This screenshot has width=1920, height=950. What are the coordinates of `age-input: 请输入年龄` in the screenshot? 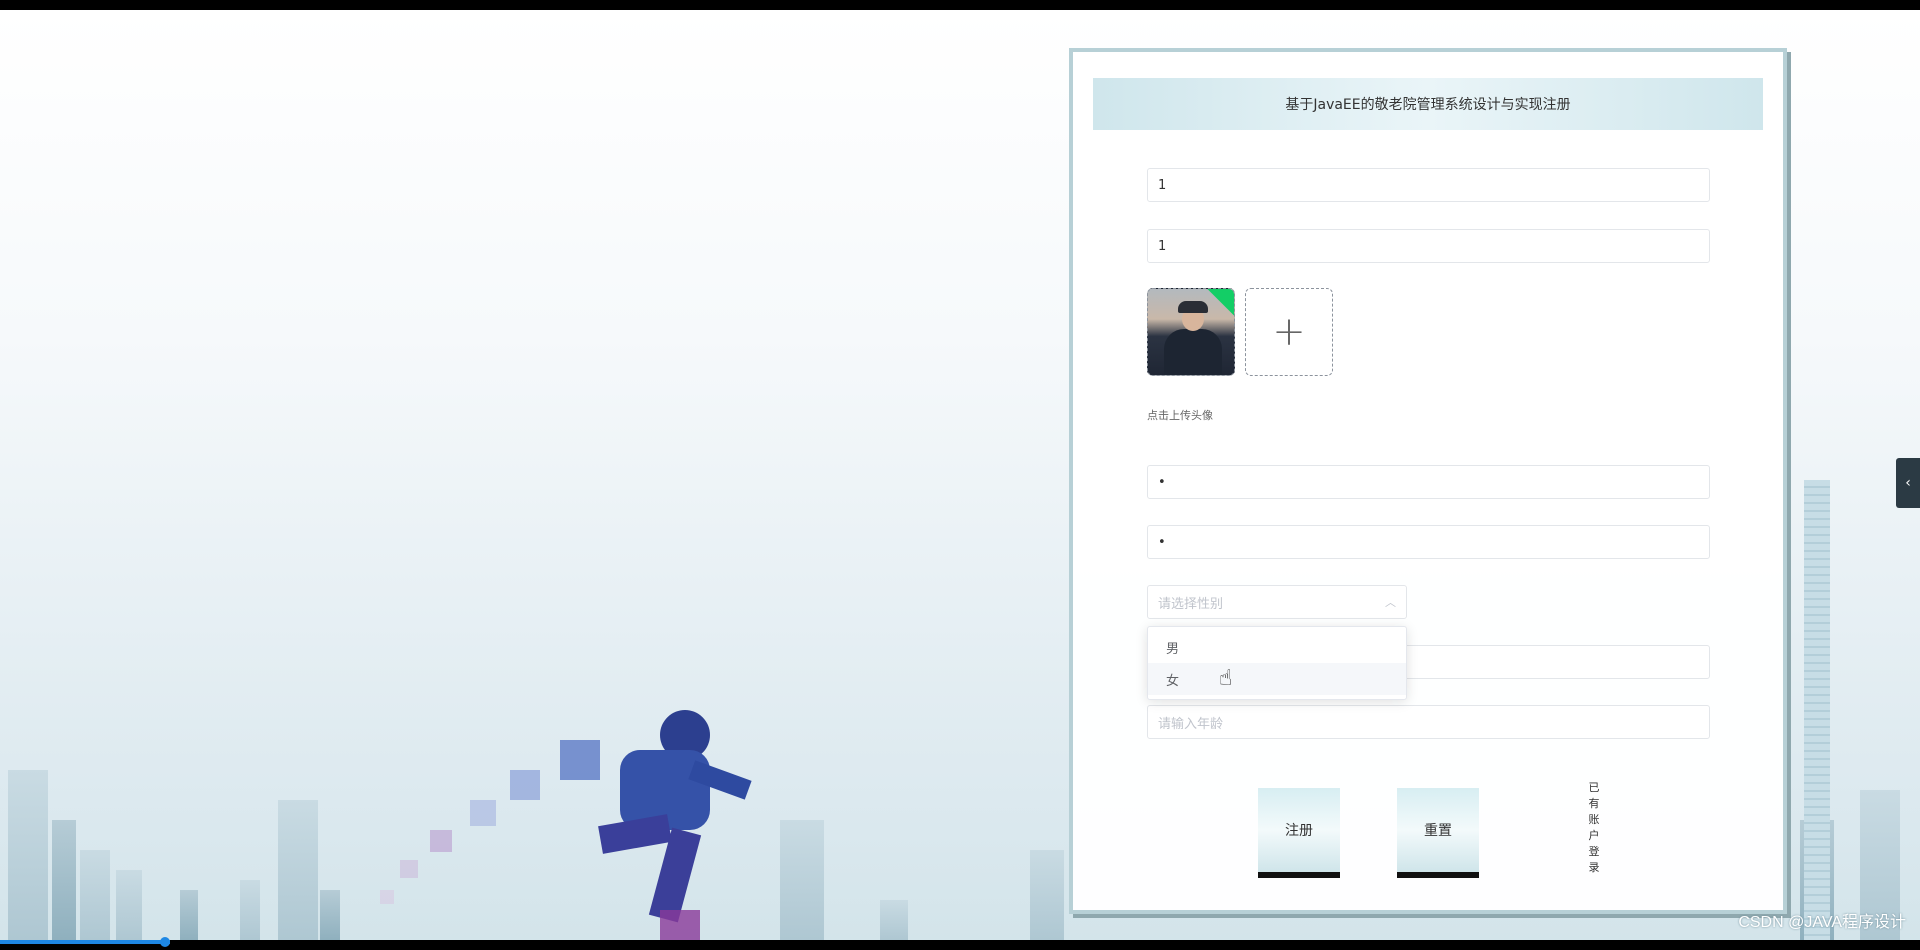 It's located at (1428, 722).